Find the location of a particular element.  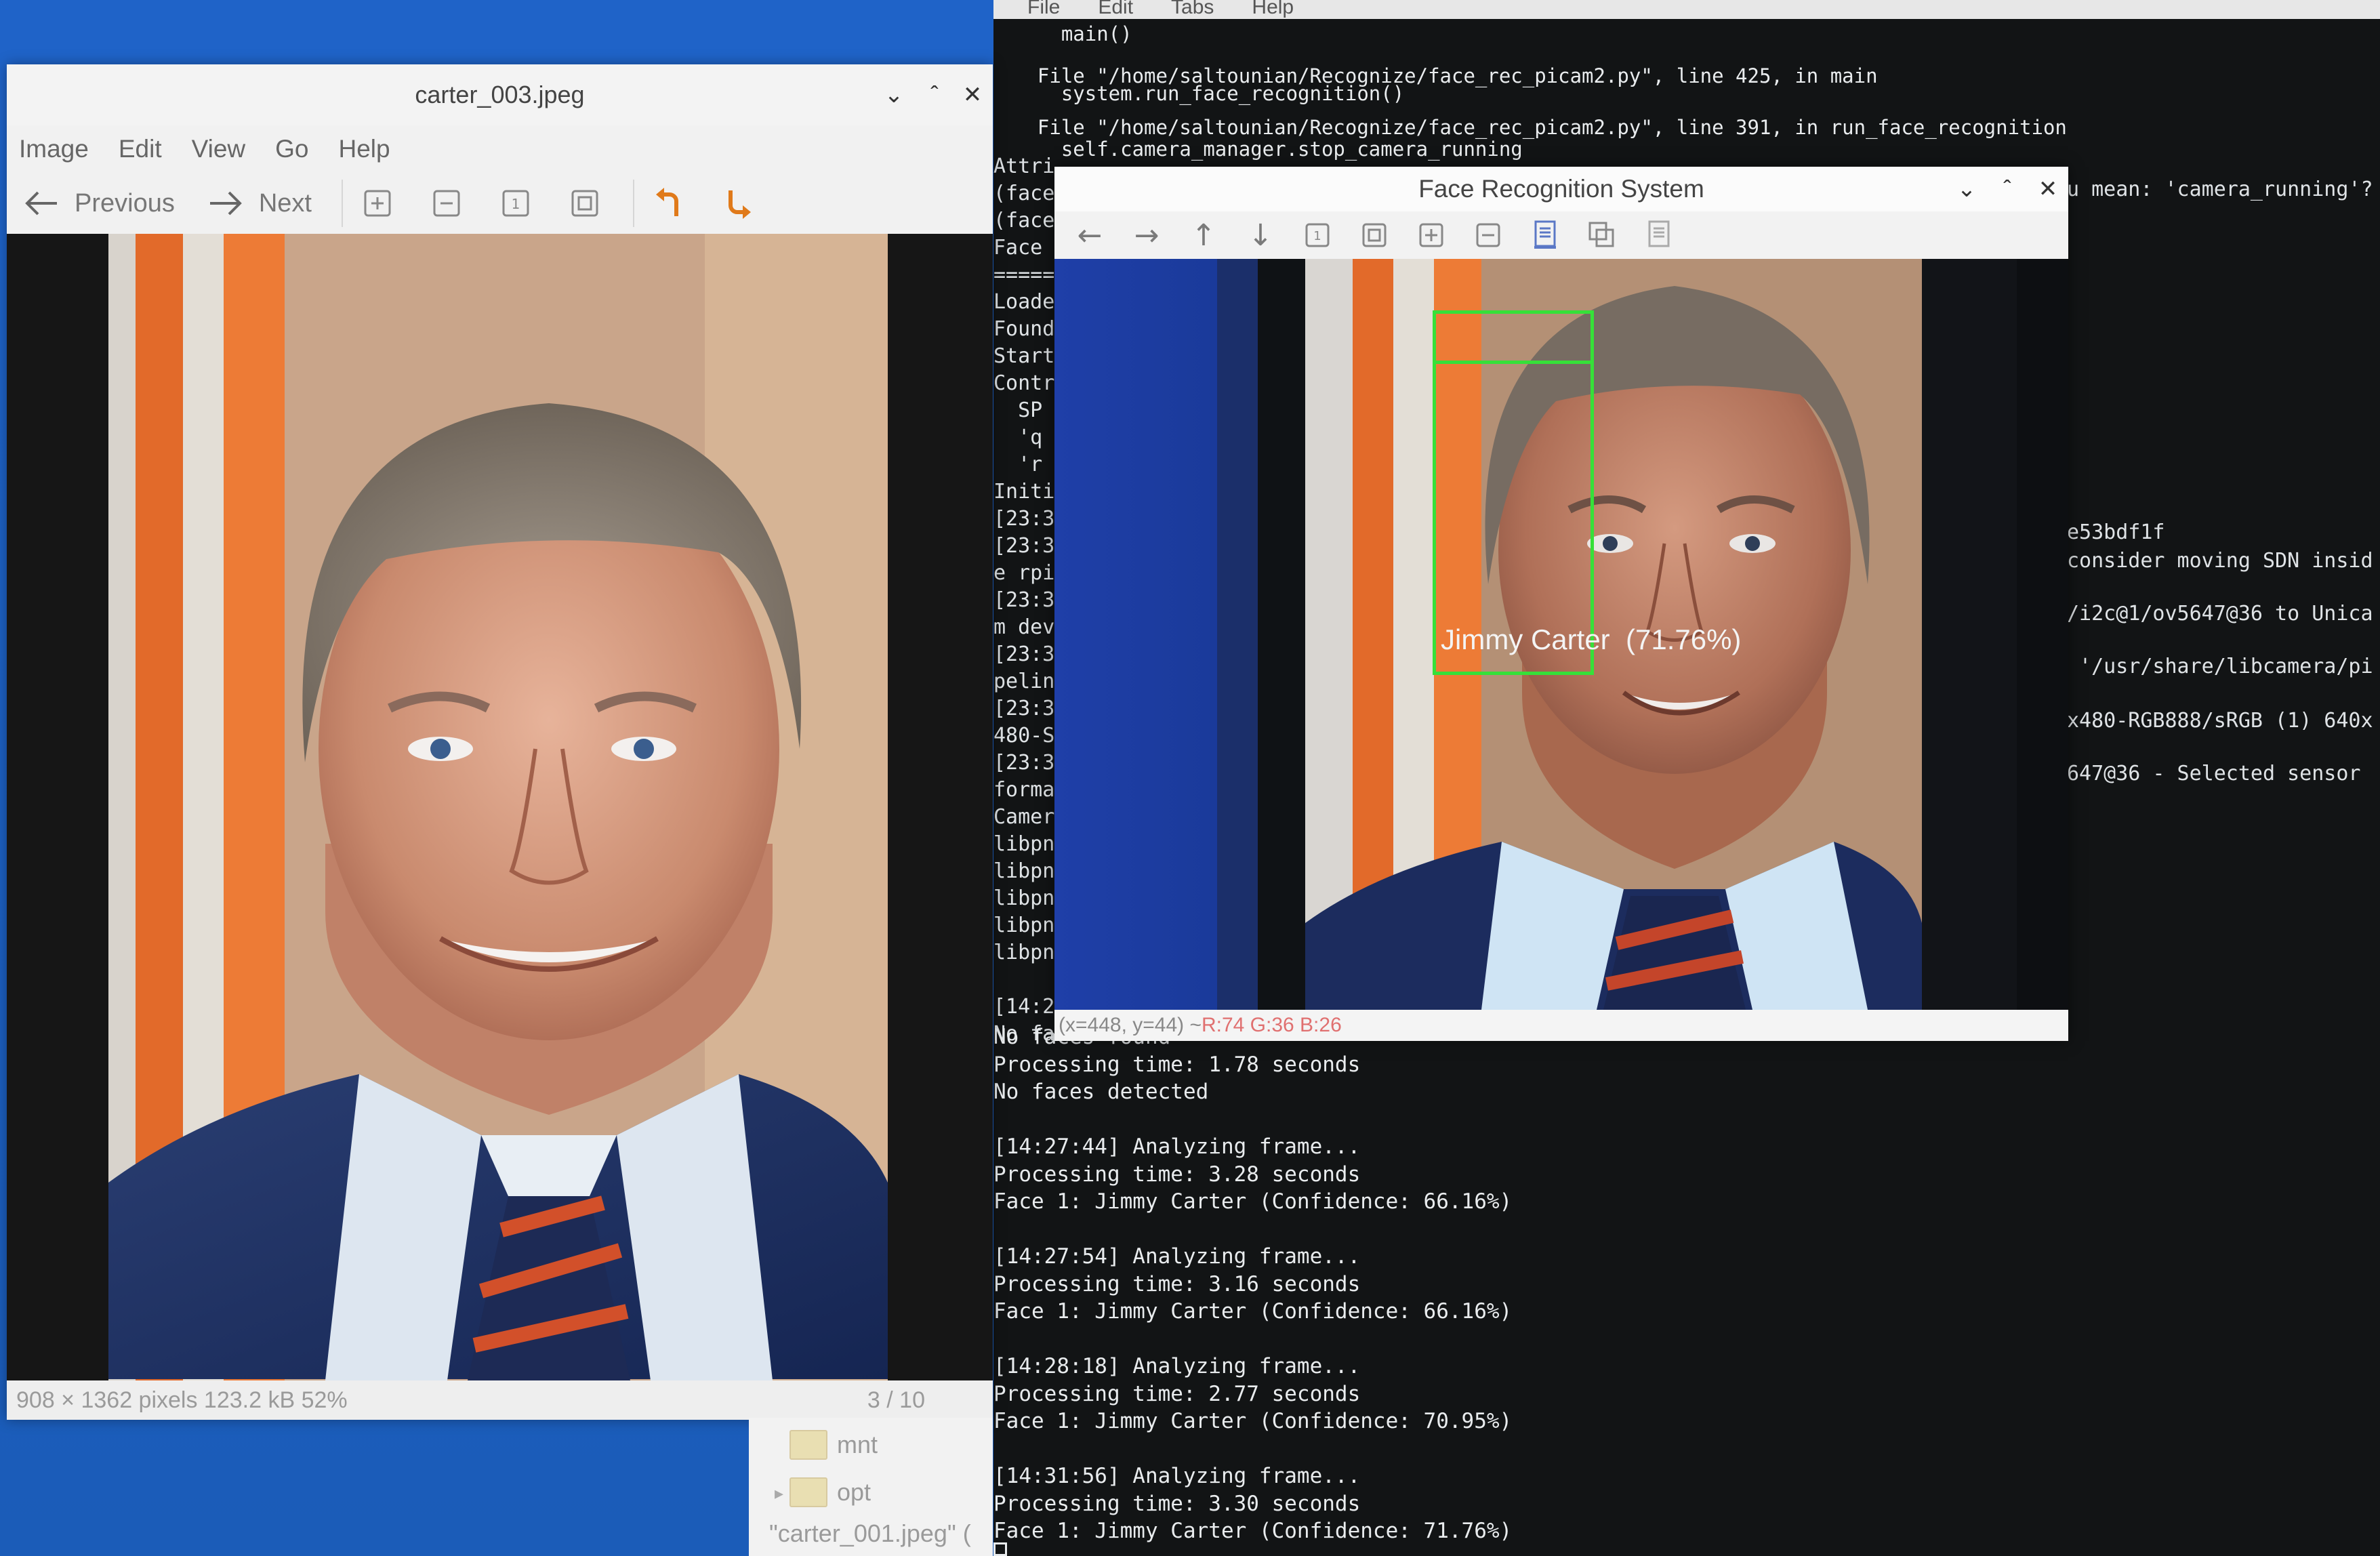

face-window-title: Face Recognition System is located at coordinates (1561, 189).